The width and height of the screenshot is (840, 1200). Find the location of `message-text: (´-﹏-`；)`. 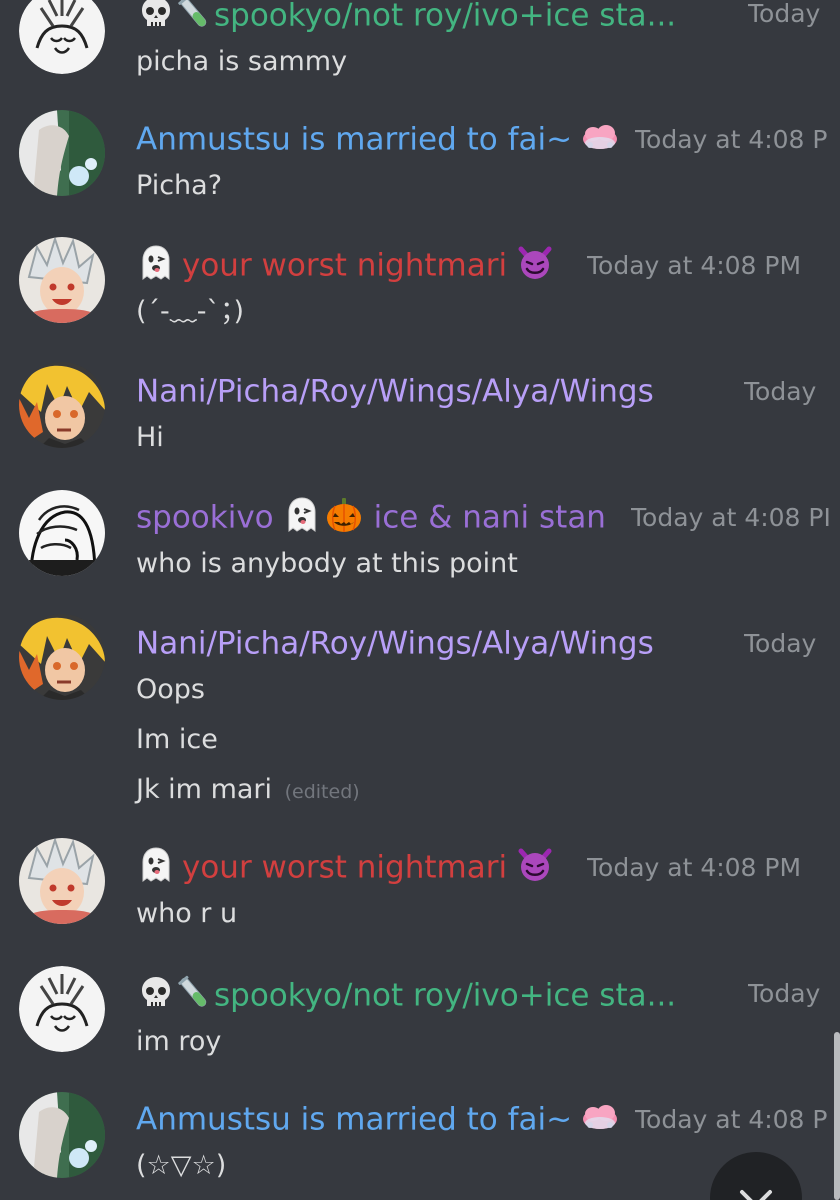

message-text: (´-﹏-`；) is located at coordinates (190, 311).